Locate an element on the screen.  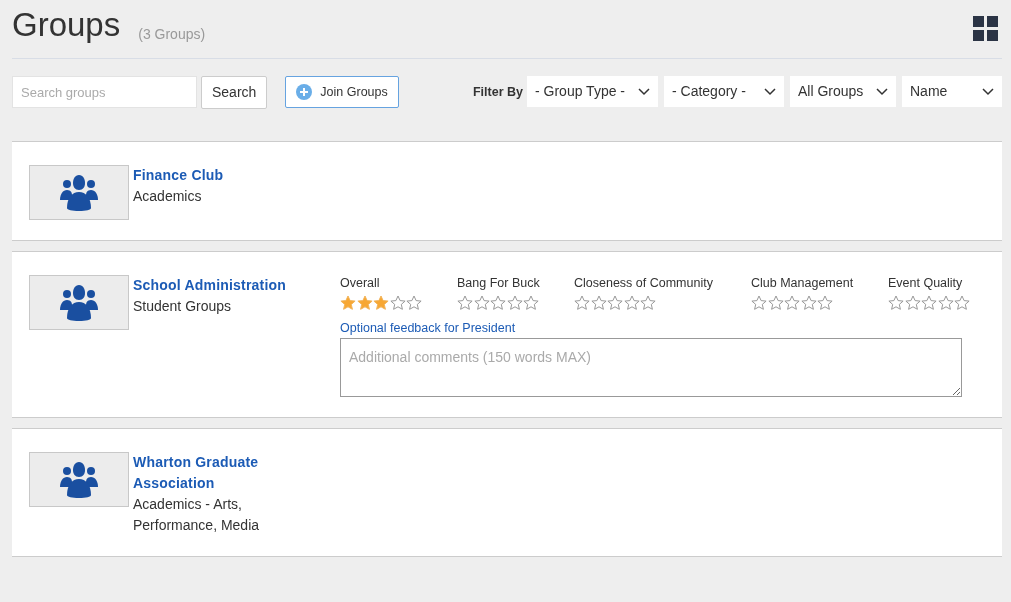
group-category: Academics - Arts, Performance, Media is located at coordinates (197, 515).